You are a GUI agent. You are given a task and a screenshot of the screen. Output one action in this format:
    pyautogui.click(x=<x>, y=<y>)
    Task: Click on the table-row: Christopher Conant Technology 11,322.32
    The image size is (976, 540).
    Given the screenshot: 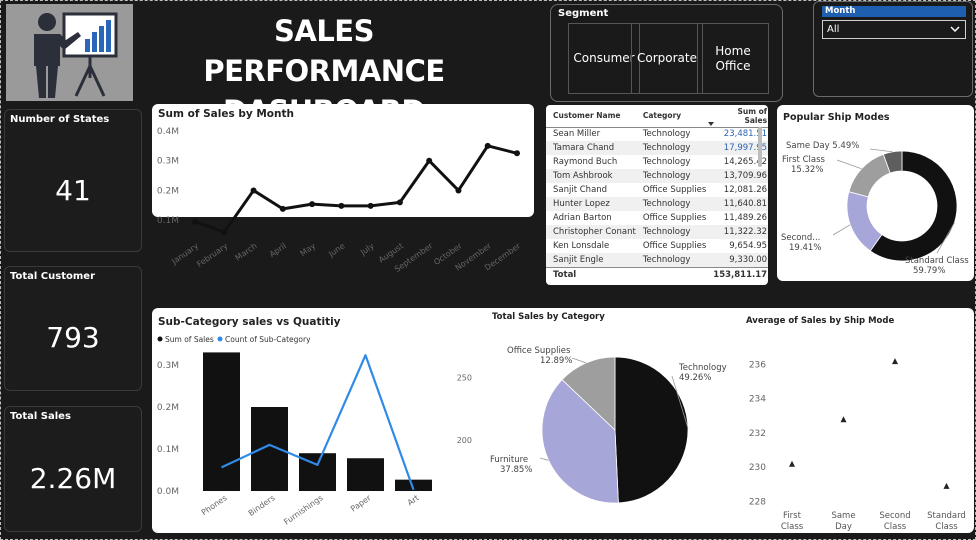 What is the action you would take?
    pyautogui.click(x=657, y=232)
    